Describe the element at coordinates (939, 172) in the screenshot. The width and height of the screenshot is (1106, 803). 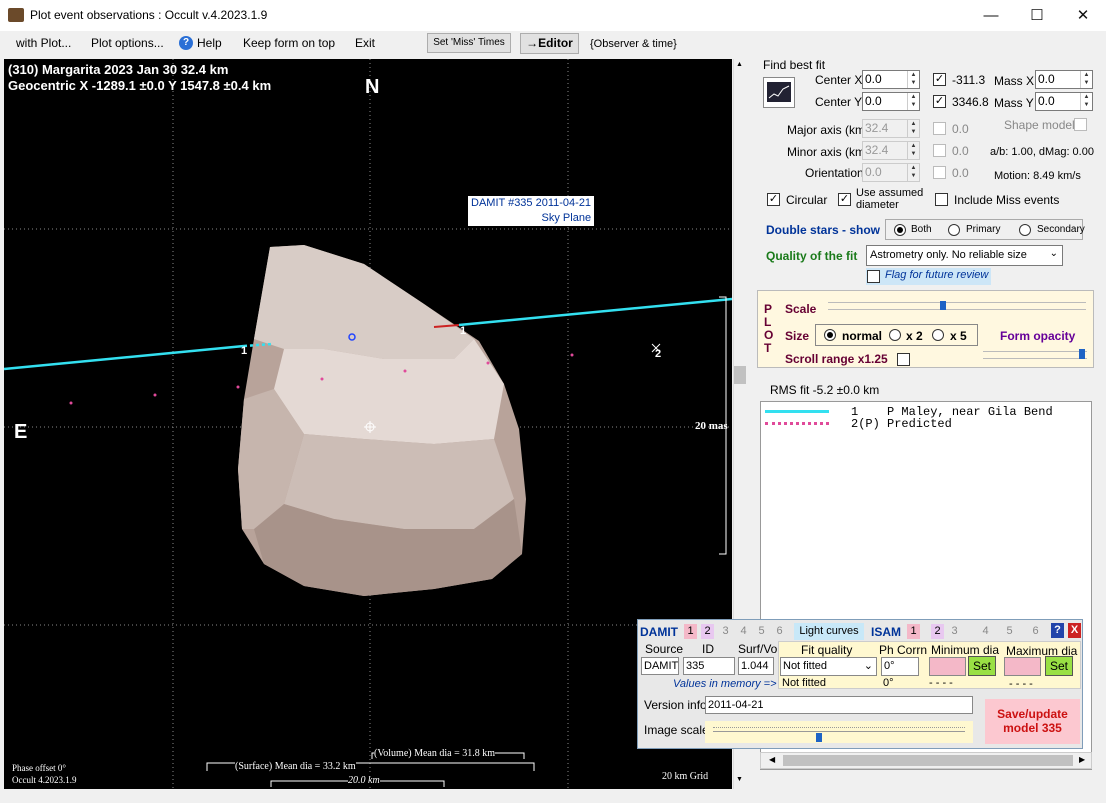
I see `orientation-checkbox` at that location.